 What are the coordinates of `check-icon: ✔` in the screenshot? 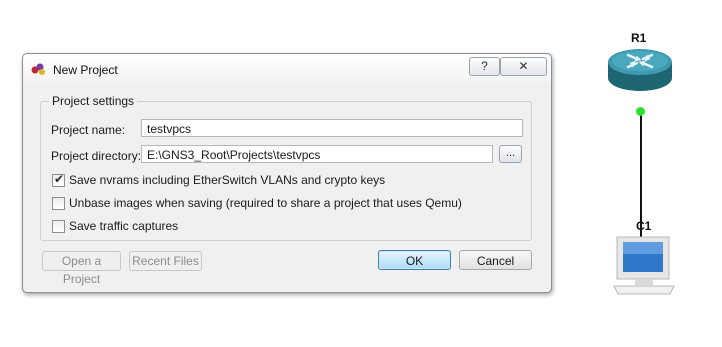 It's located at (59, 179).